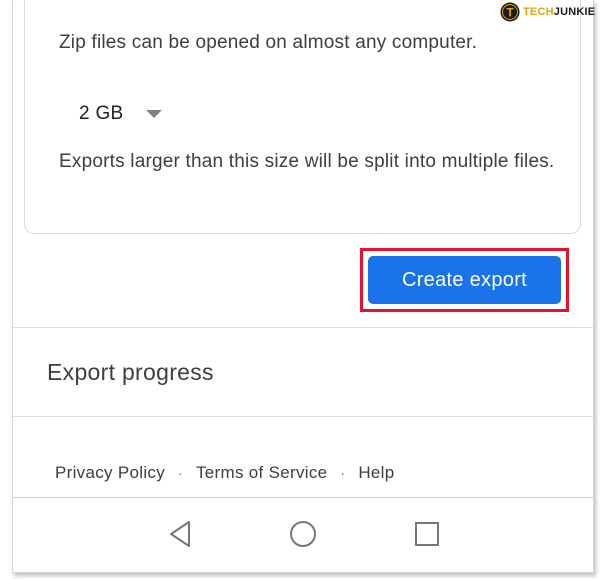 The width and height of the screenshot is (605, 579). I want to click on android-nav-bar, so click(303, 535).